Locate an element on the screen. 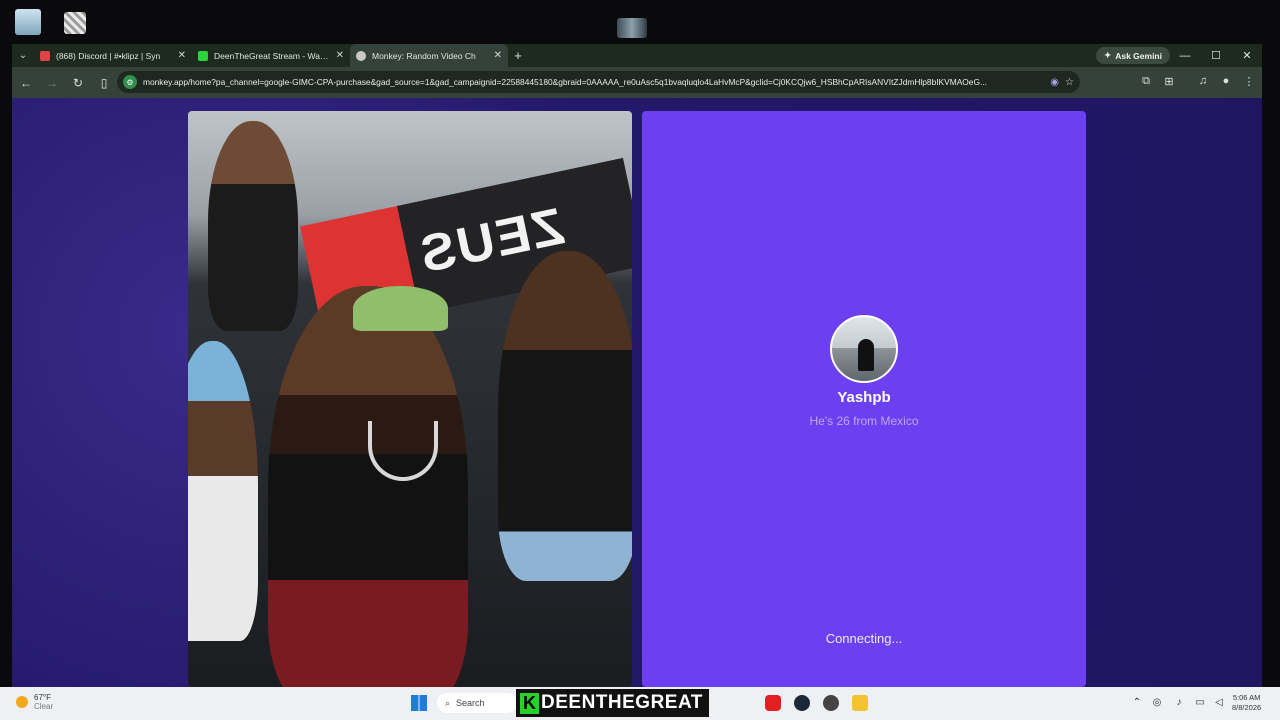 The width and height of the screenshot is (1280, 720). match-username: Yashpb is located at coordinates (864, 397).